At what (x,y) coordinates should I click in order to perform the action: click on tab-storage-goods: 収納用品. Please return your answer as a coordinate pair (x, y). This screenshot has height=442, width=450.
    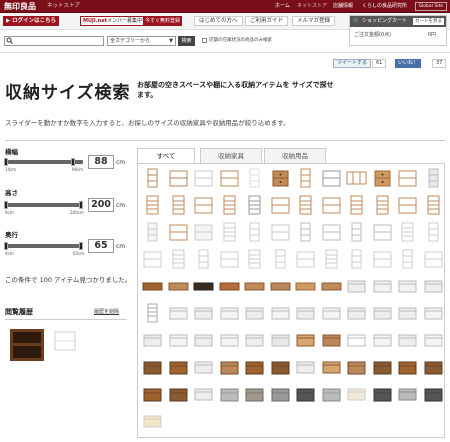
    Looking at the image, I should click on (295, 155).